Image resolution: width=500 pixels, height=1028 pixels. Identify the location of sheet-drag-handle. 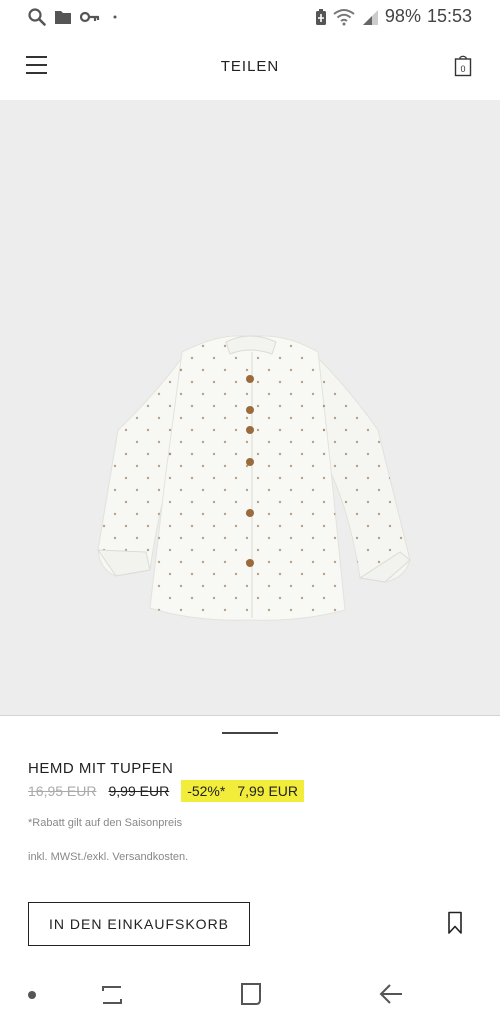
(250, 733).